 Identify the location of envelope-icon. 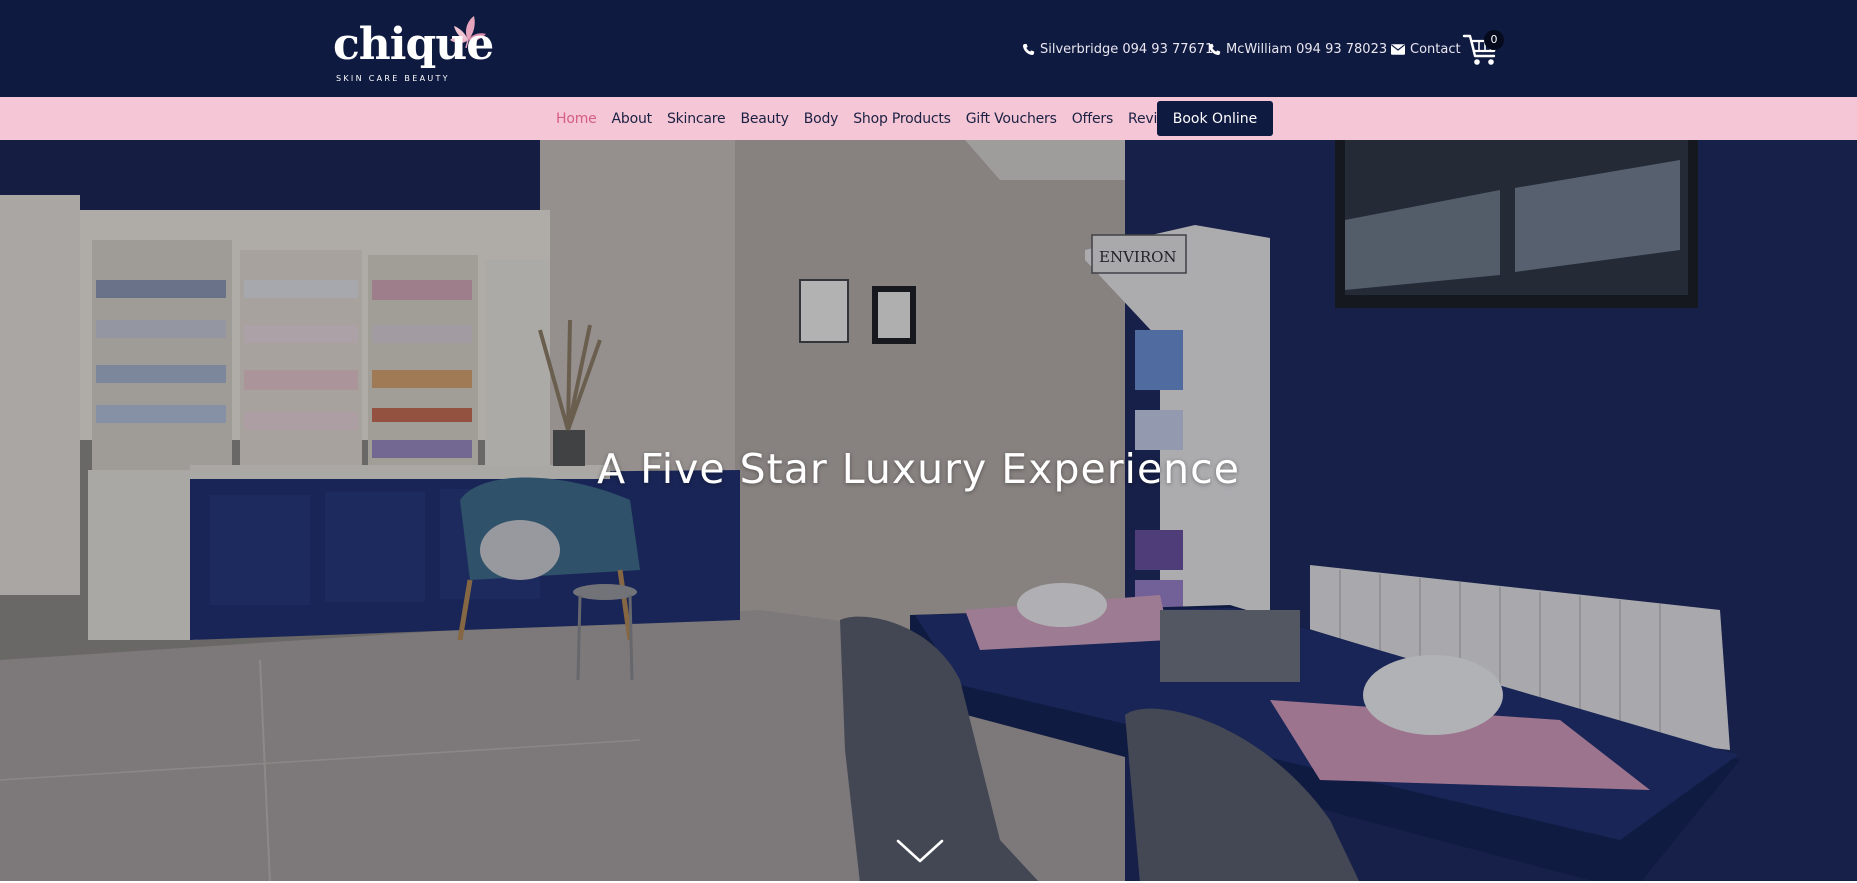
(1398, 49).